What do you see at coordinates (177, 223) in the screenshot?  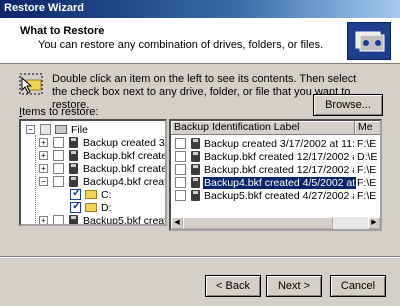 I see `scroll-left-icon: ◀` at bounding box center [177, 223].